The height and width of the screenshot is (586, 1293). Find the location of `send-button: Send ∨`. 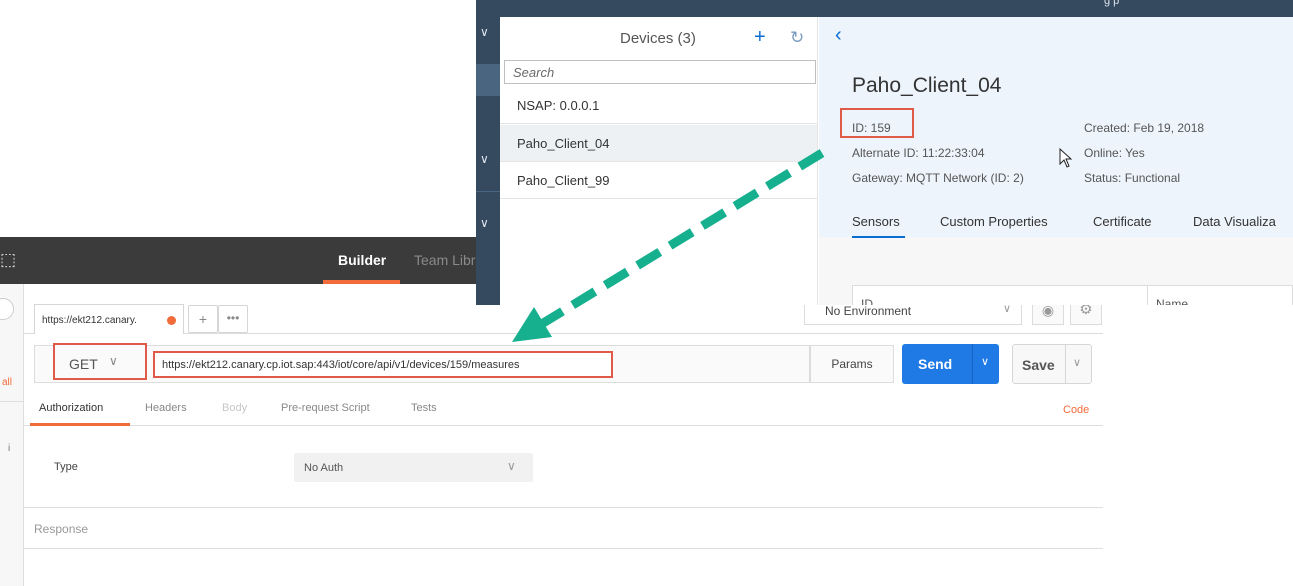

send-button: Send ∨ is located at coordinates (950, 364).